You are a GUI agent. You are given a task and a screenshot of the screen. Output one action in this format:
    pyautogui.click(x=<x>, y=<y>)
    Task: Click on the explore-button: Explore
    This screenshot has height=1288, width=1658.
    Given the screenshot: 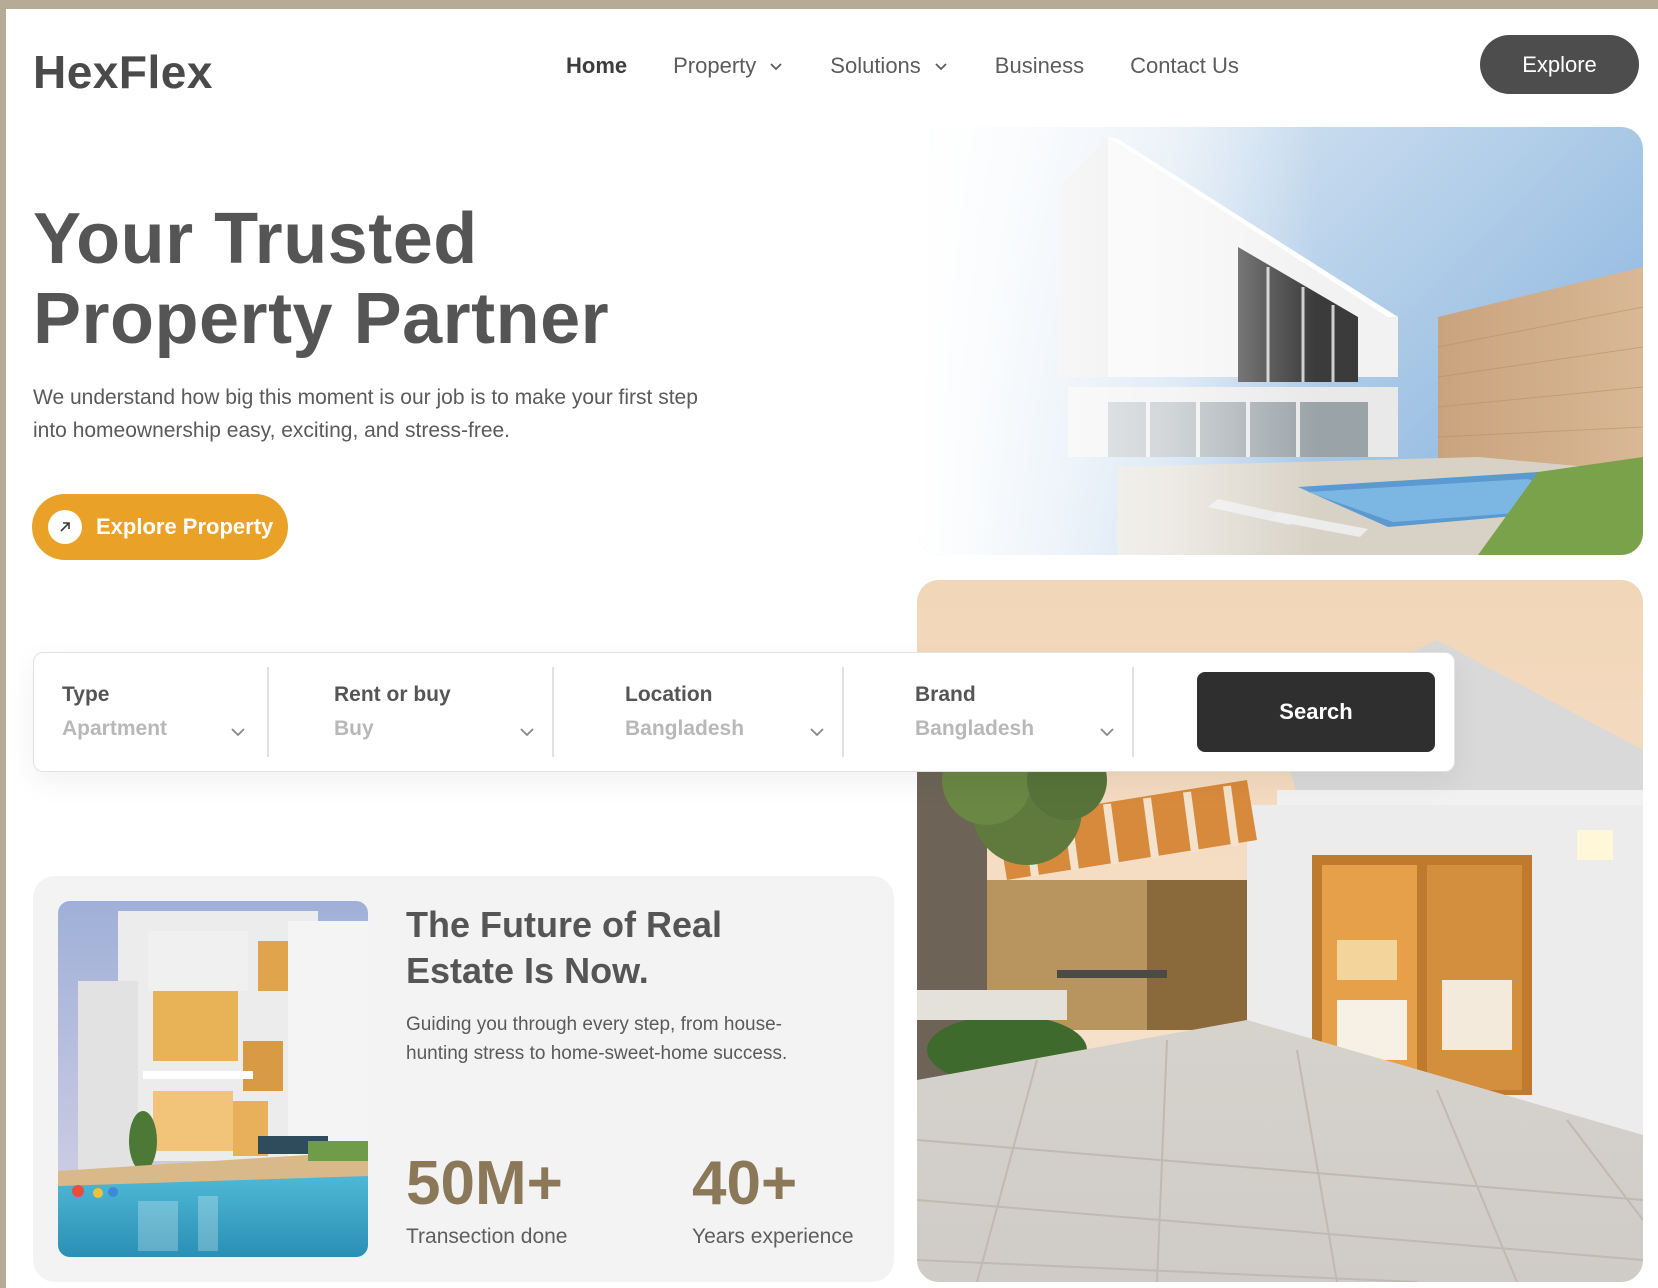 What is the action you would take?
    pyautogui.click(x=1559, y=64)
    